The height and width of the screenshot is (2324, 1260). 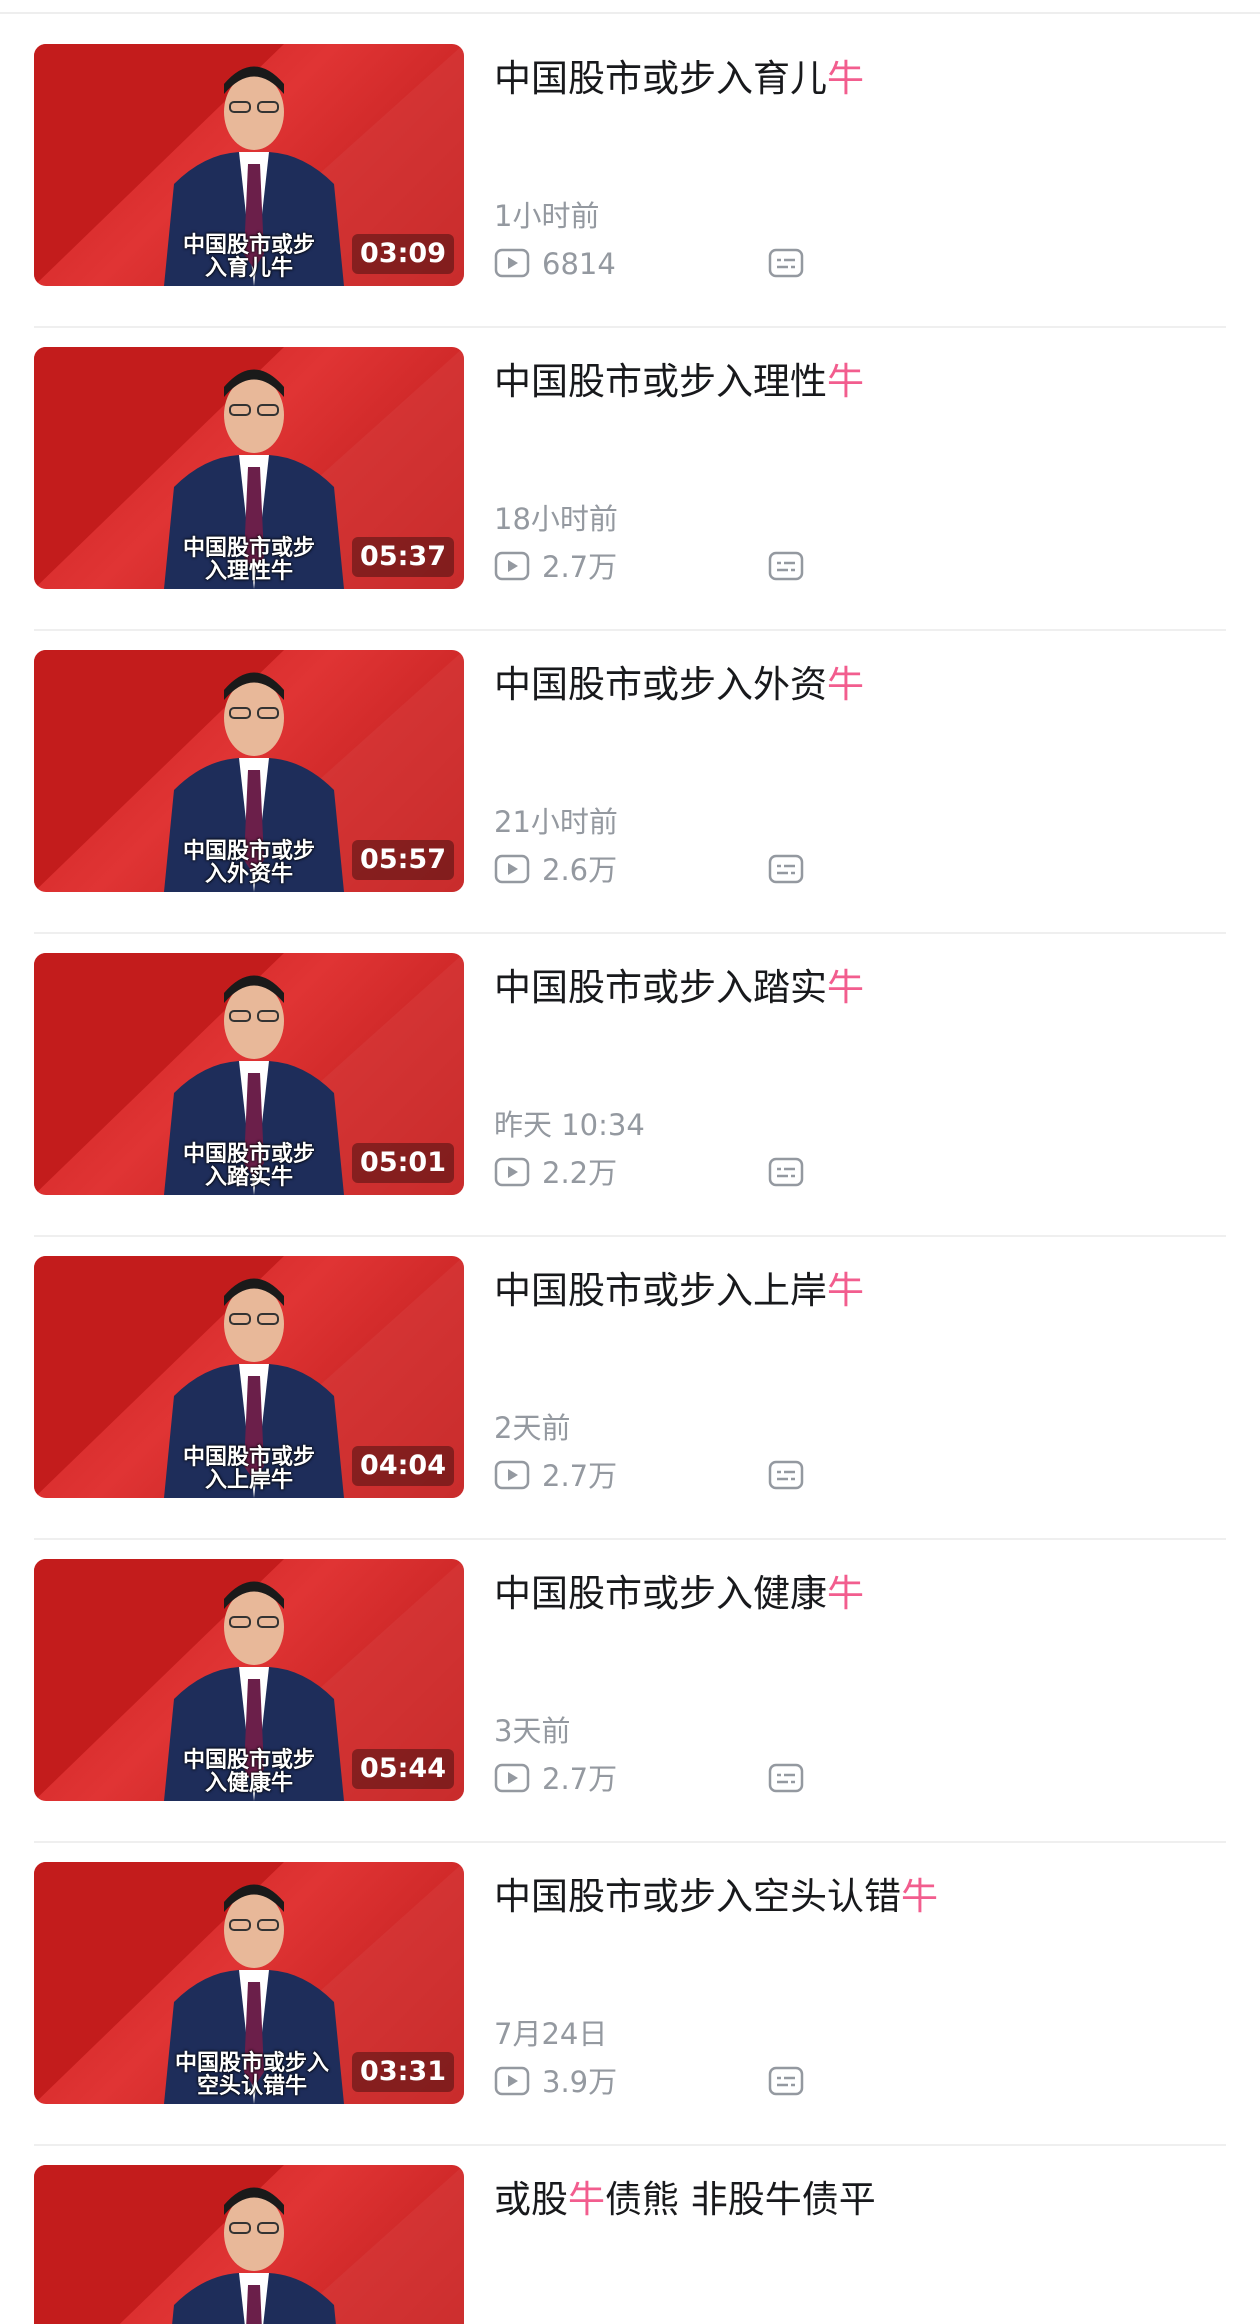 I want to click on video-item: 中国股市或步入育儿牛 03:09 中国股市或步入育儿牛 1小时前 6814, so click(x=630, y=195).